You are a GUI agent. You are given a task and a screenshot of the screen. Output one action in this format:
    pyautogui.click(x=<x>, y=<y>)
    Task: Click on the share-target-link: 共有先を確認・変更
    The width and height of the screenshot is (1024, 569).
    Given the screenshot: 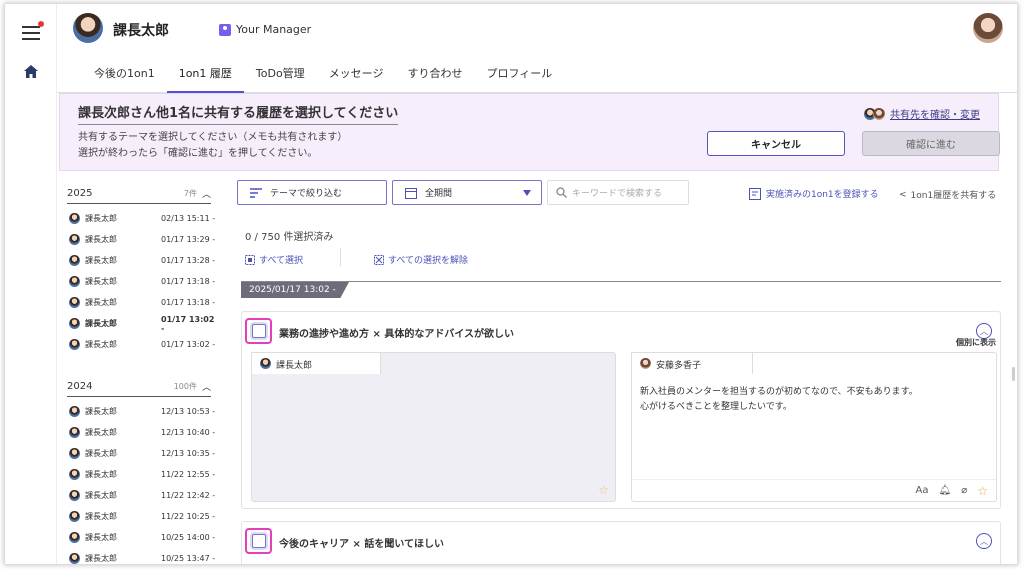 What is the action you would take?
    pyautogui.click(x=922, y=113)
    